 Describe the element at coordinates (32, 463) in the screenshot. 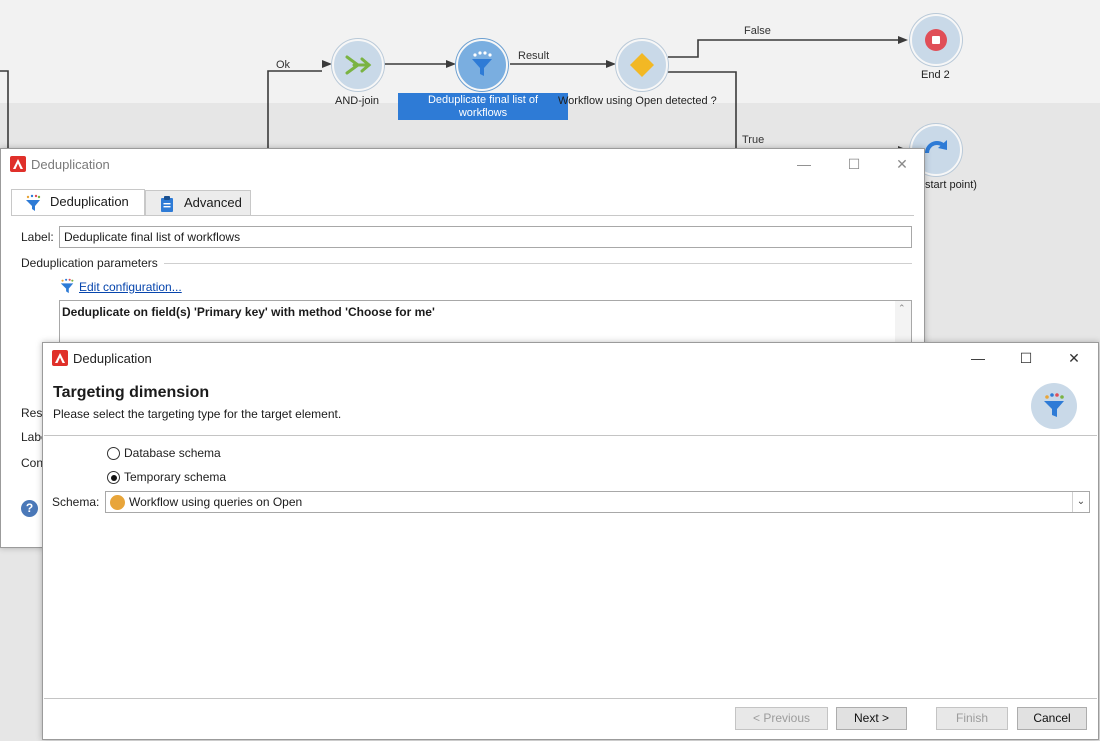

I see `partial-label-content: Con` at that location.